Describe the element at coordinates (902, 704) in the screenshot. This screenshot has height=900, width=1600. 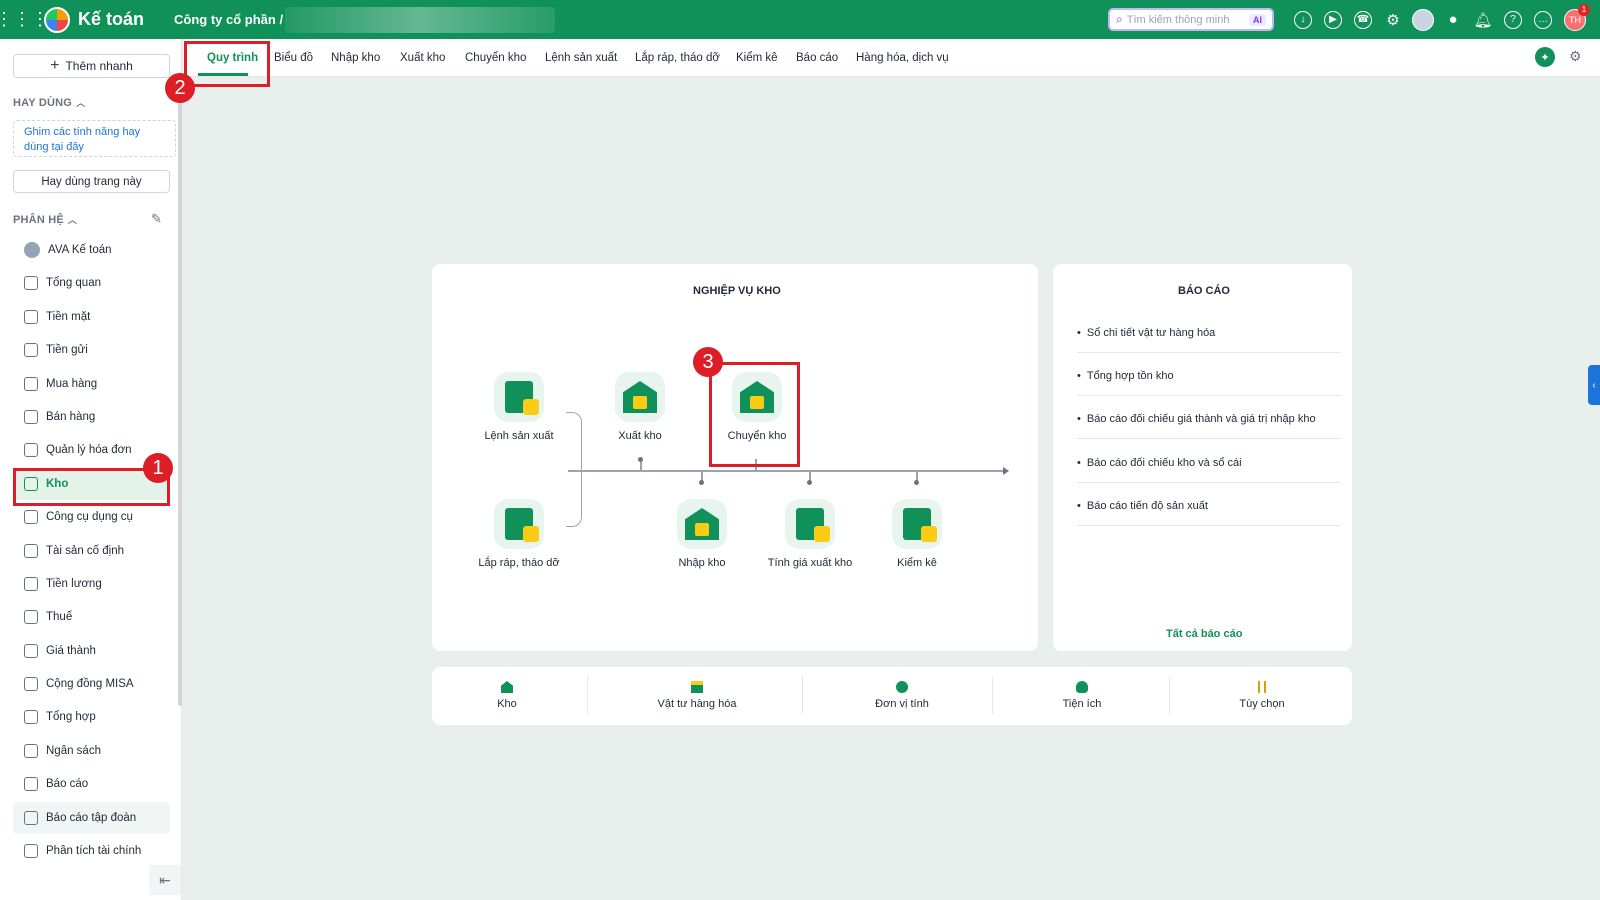
I see `quick-label: Đơn vị tính` at that location.